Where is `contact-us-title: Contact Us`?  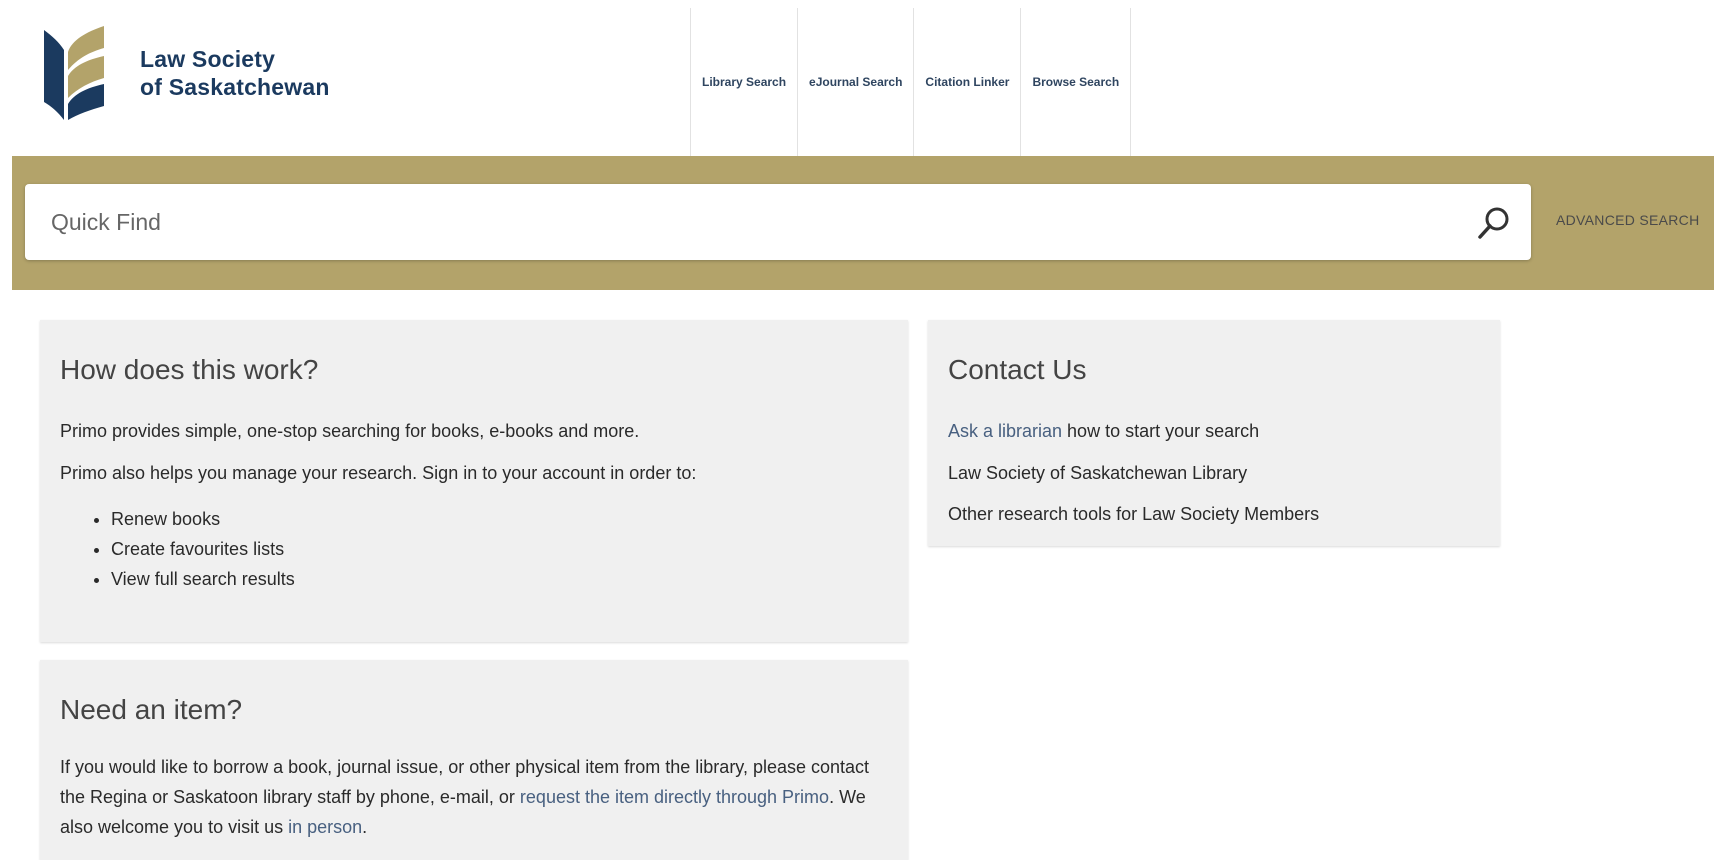
contact-us-title: Contact Us is located at coordinates (1017, 369).